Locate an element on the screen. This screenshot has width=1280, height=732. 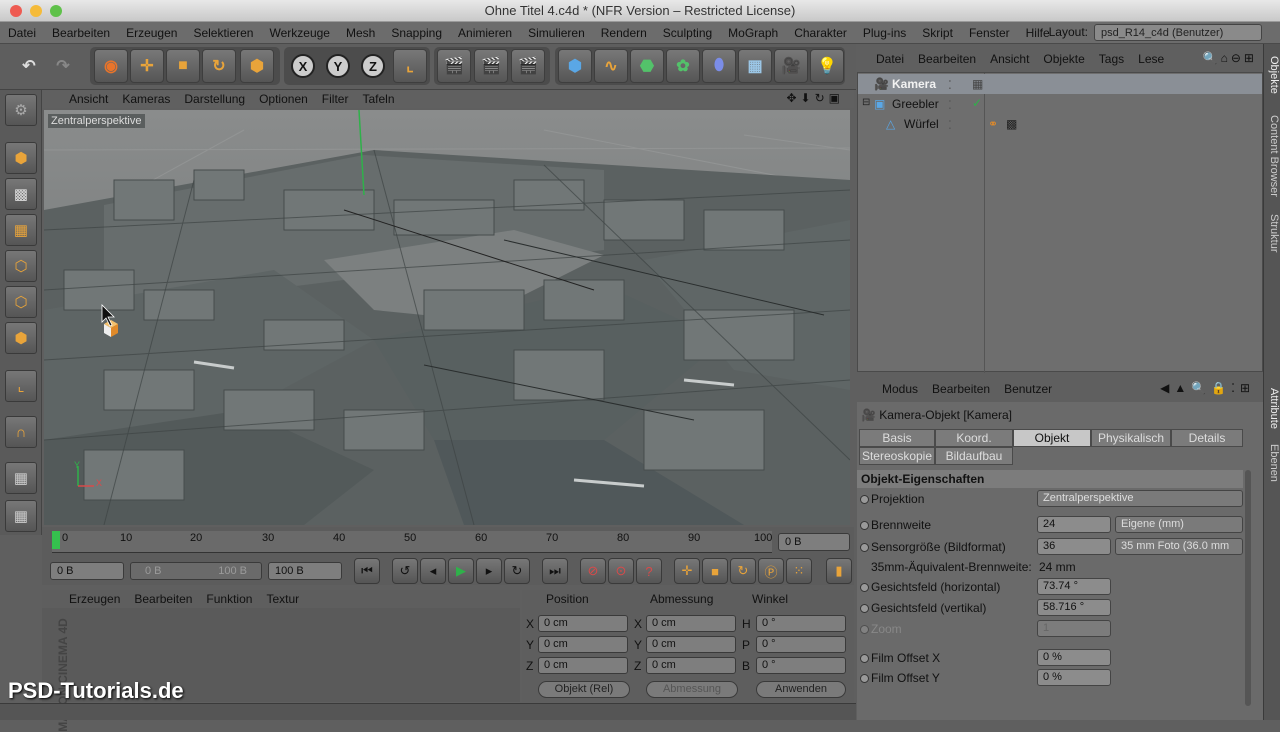
x-axis-lock-button: X is located at coordinates (303, 66).